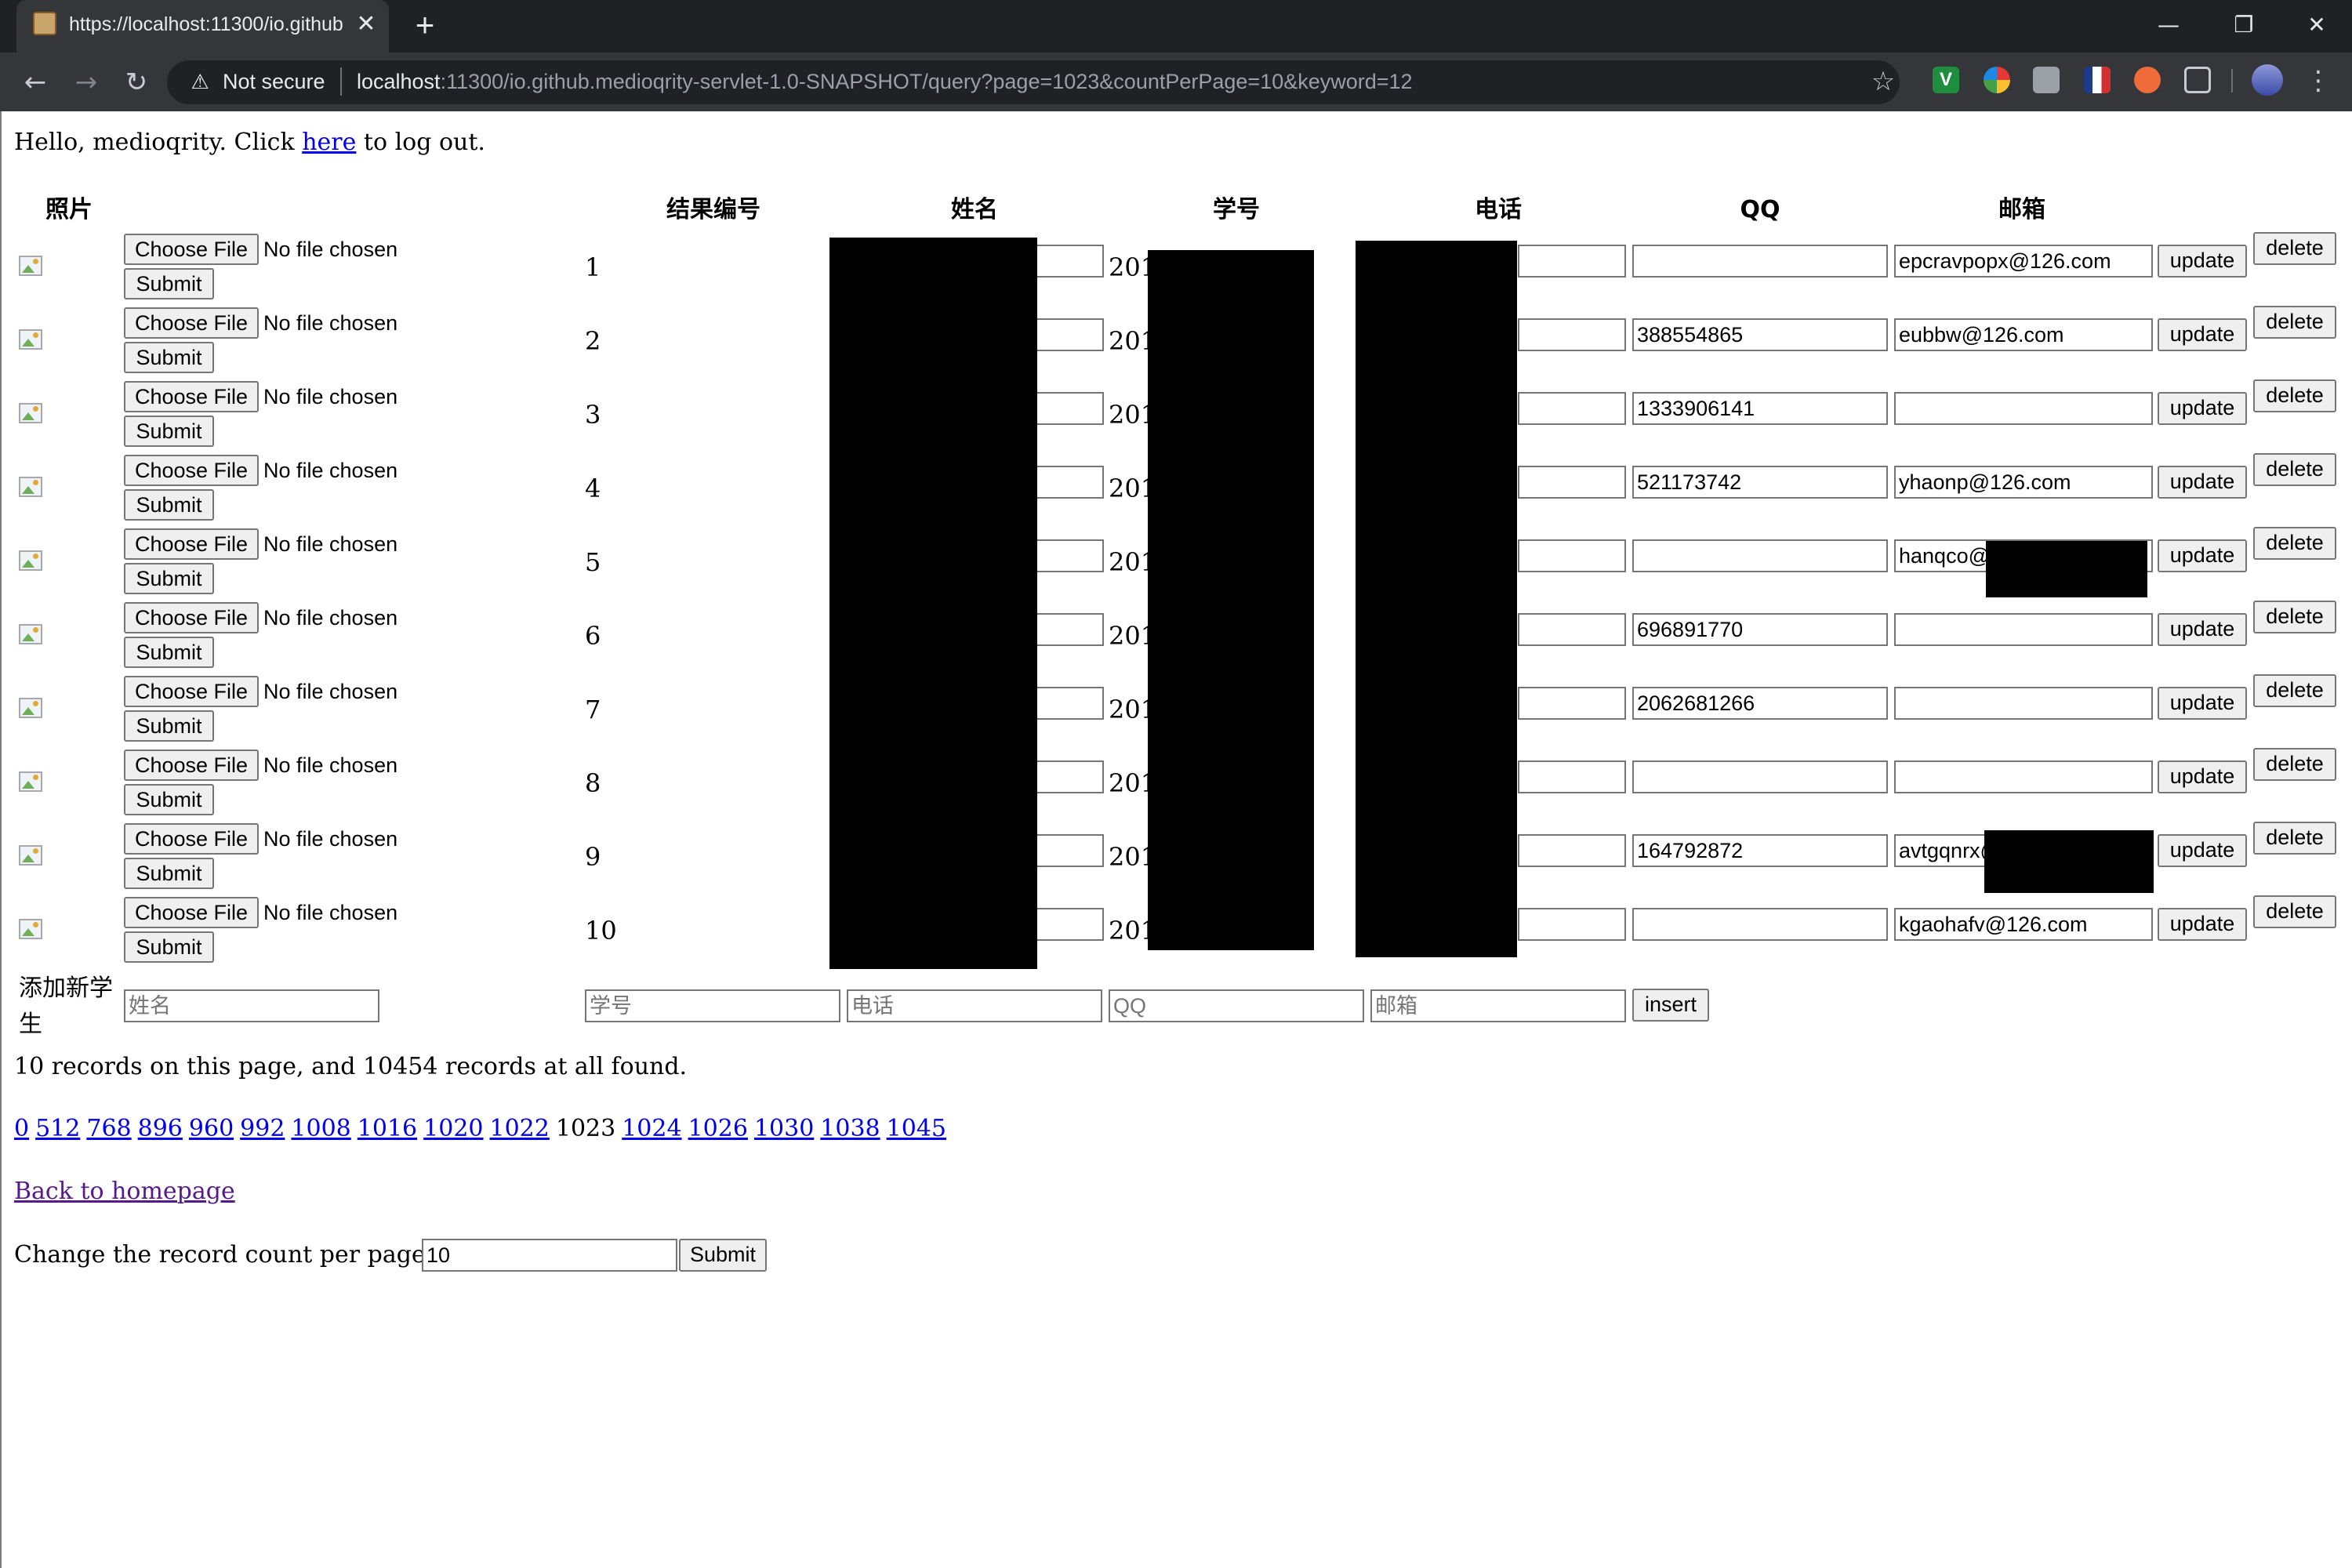 This screenshot has width=2352, height=1568. Describe the element at coordinates (975, 1006) in the screenshot. I see `new-phone-input: 电话` at that location.